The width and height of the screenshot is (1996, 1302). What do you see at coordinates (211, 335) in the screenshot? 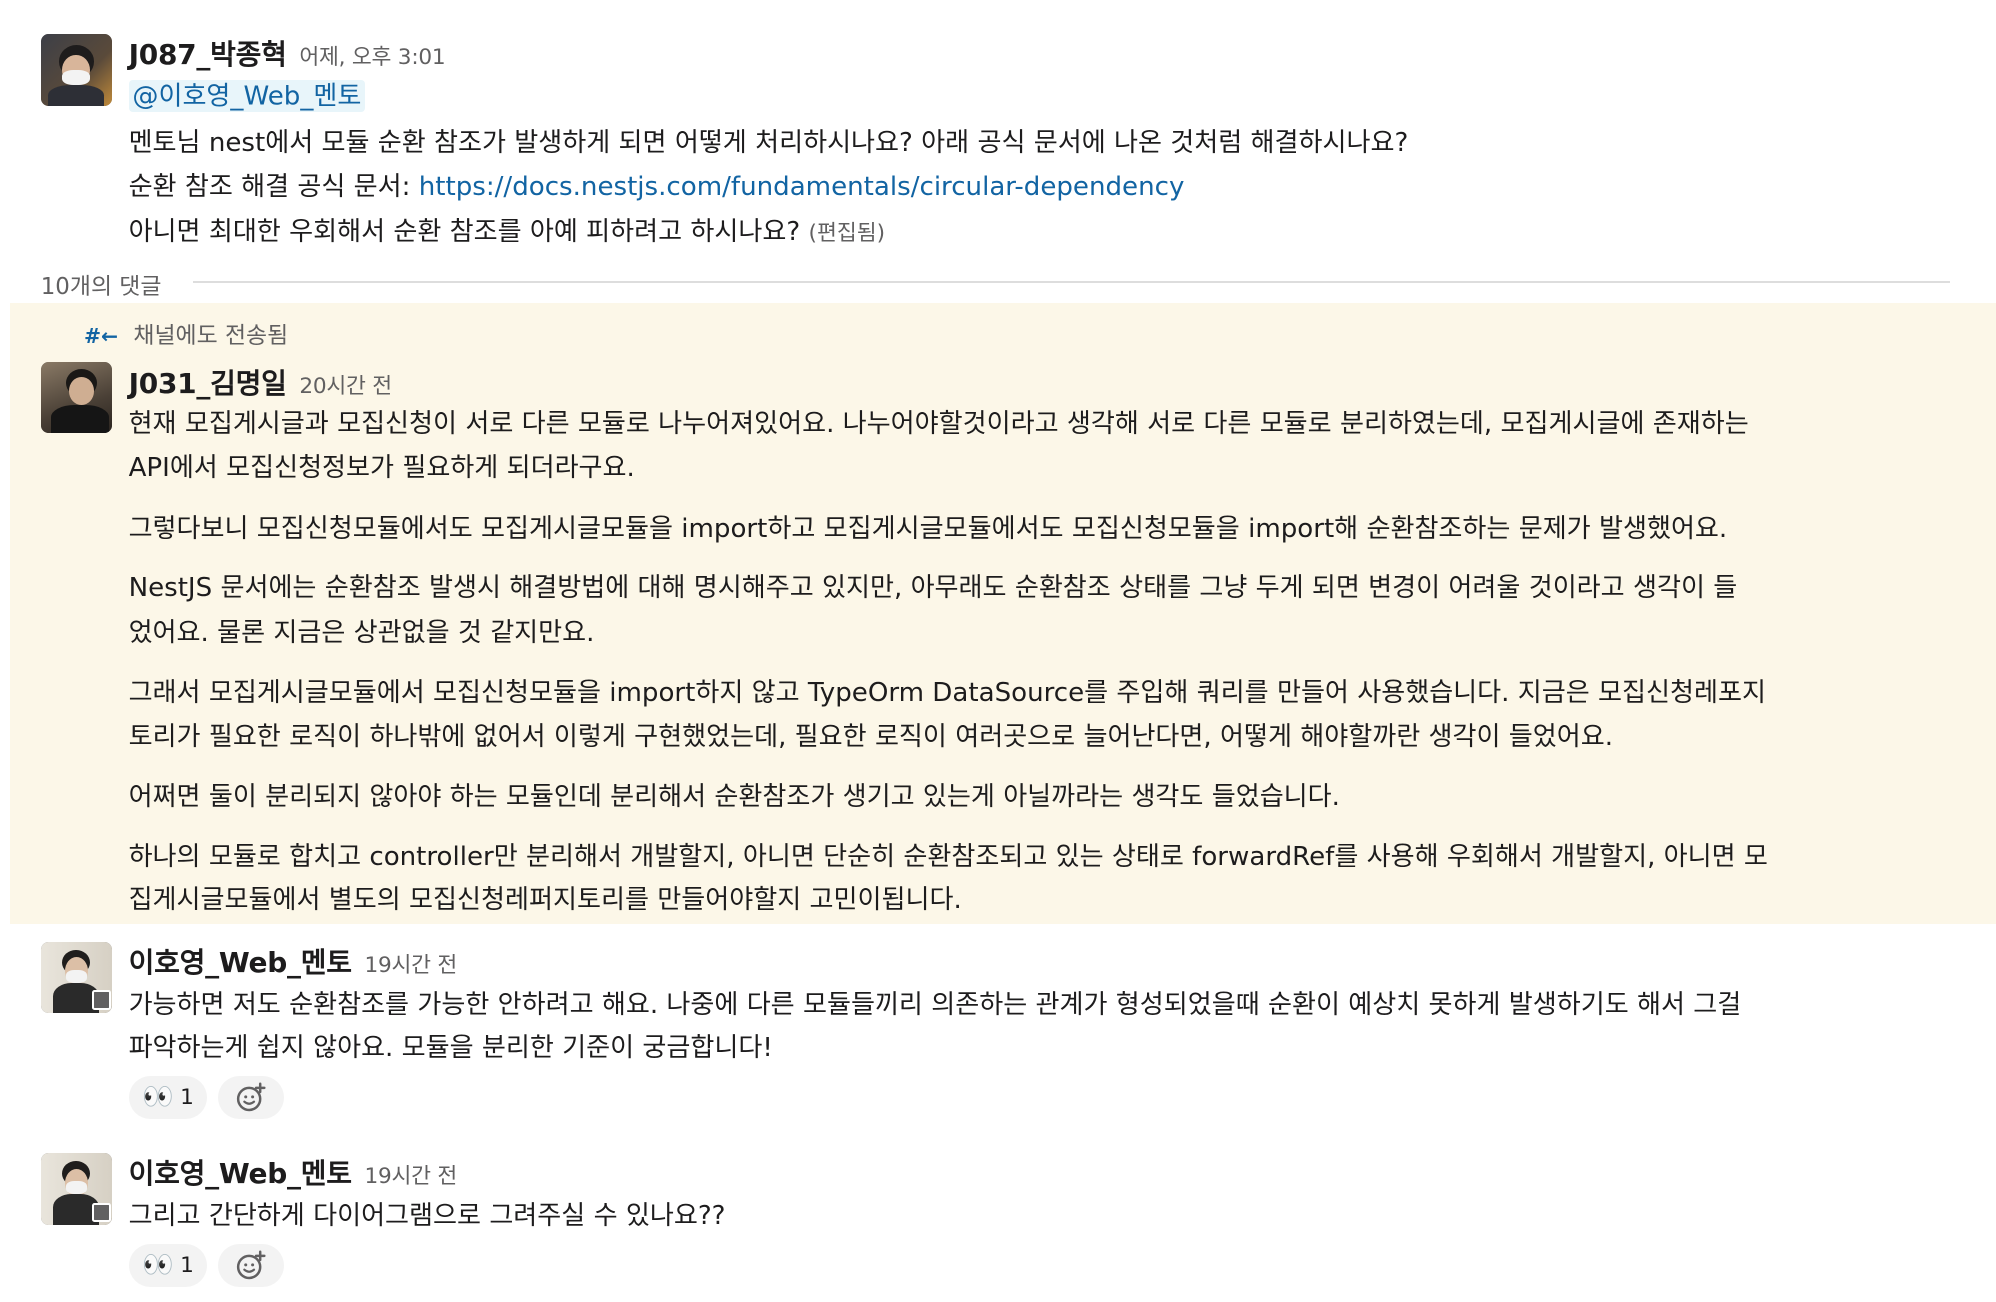
I see `forwarded-label: 채널에도 전송됨` at bounding box center [211, 335].